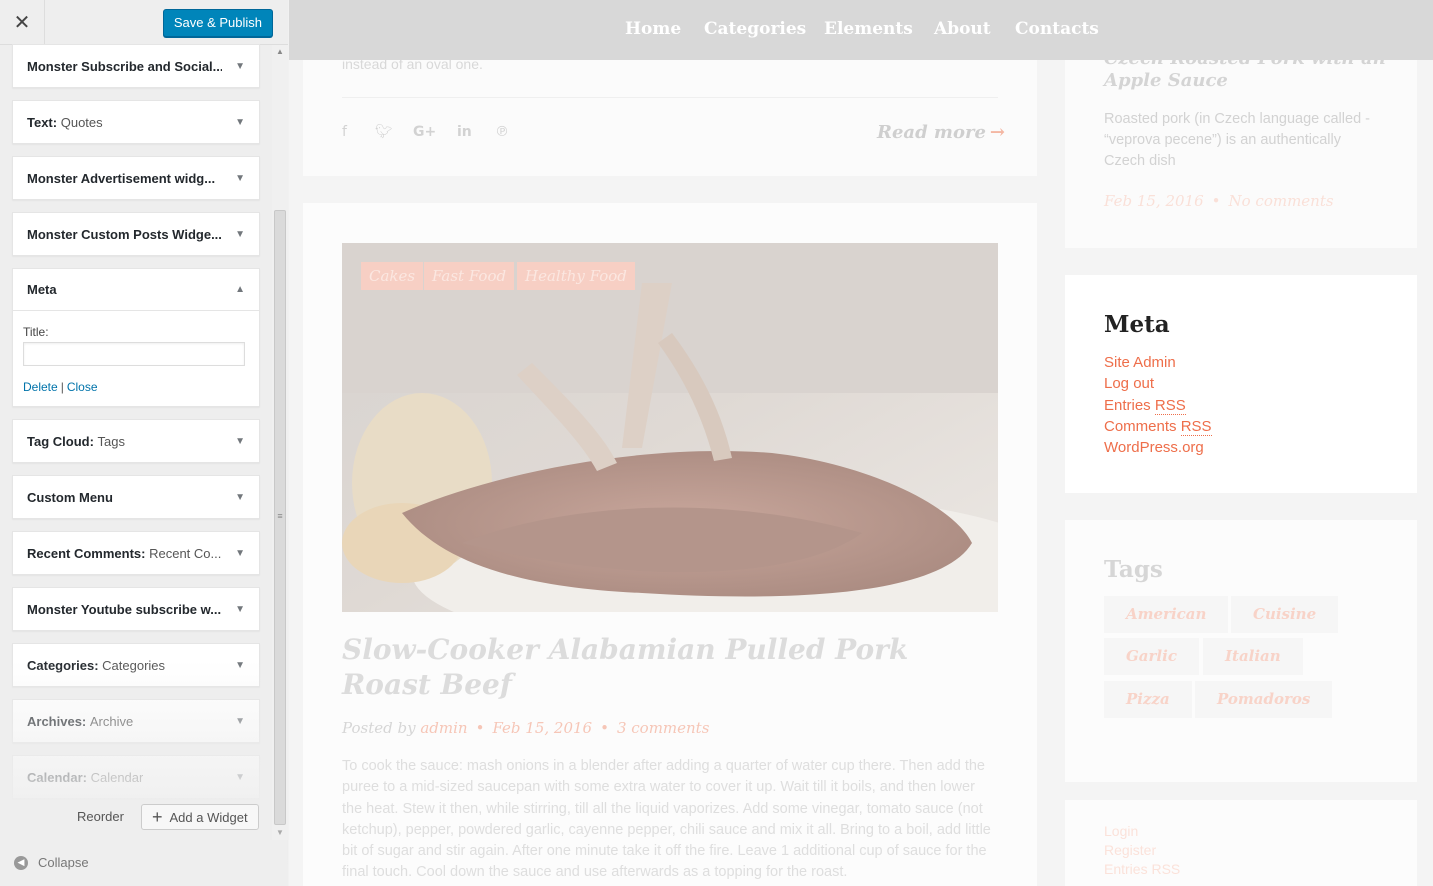 The image size is (1433, 886). Describe the element at coordinates (76, 441) in the screenshot. I see `widget-title: Tag Cloud: Tags` at that location.